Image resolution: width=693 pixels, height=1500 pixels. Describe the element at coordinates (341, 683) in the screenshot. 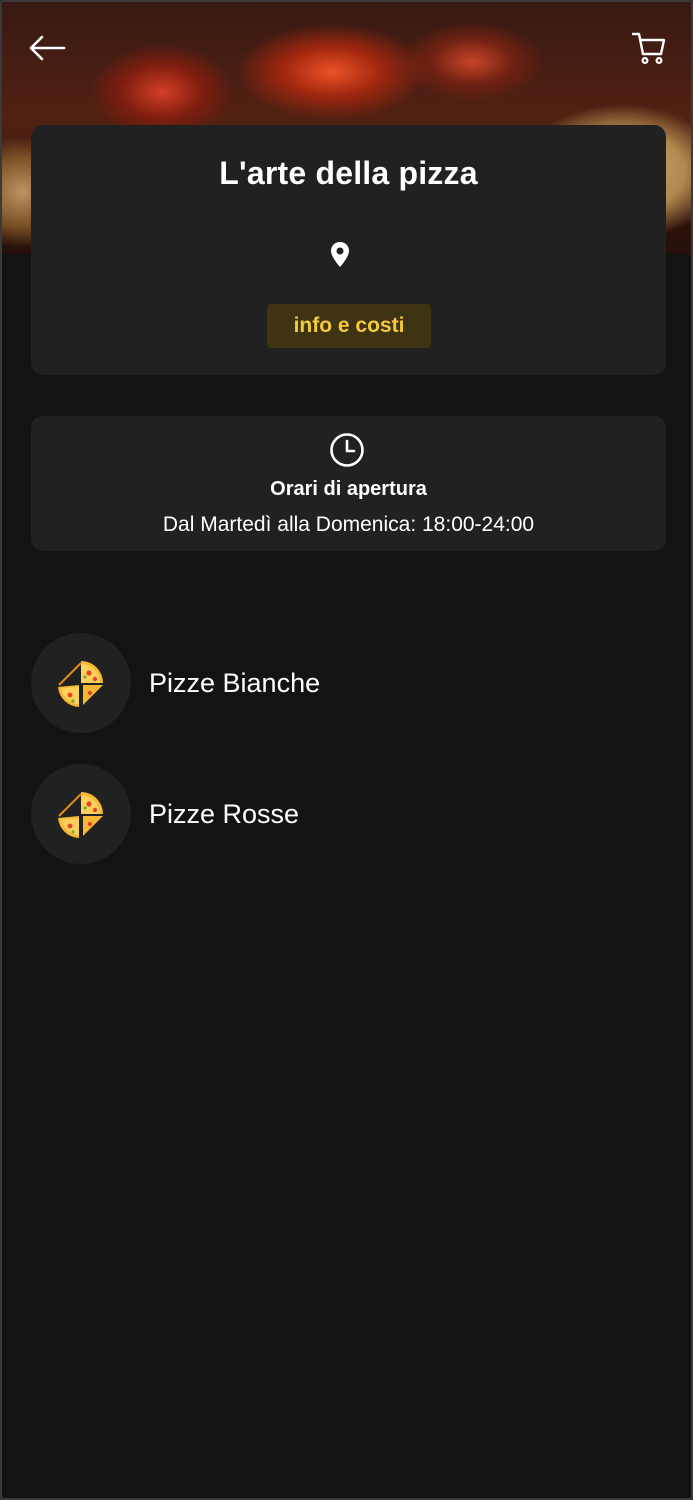

I see `category-pizze-bianche: Pizze Bianche` at that location.